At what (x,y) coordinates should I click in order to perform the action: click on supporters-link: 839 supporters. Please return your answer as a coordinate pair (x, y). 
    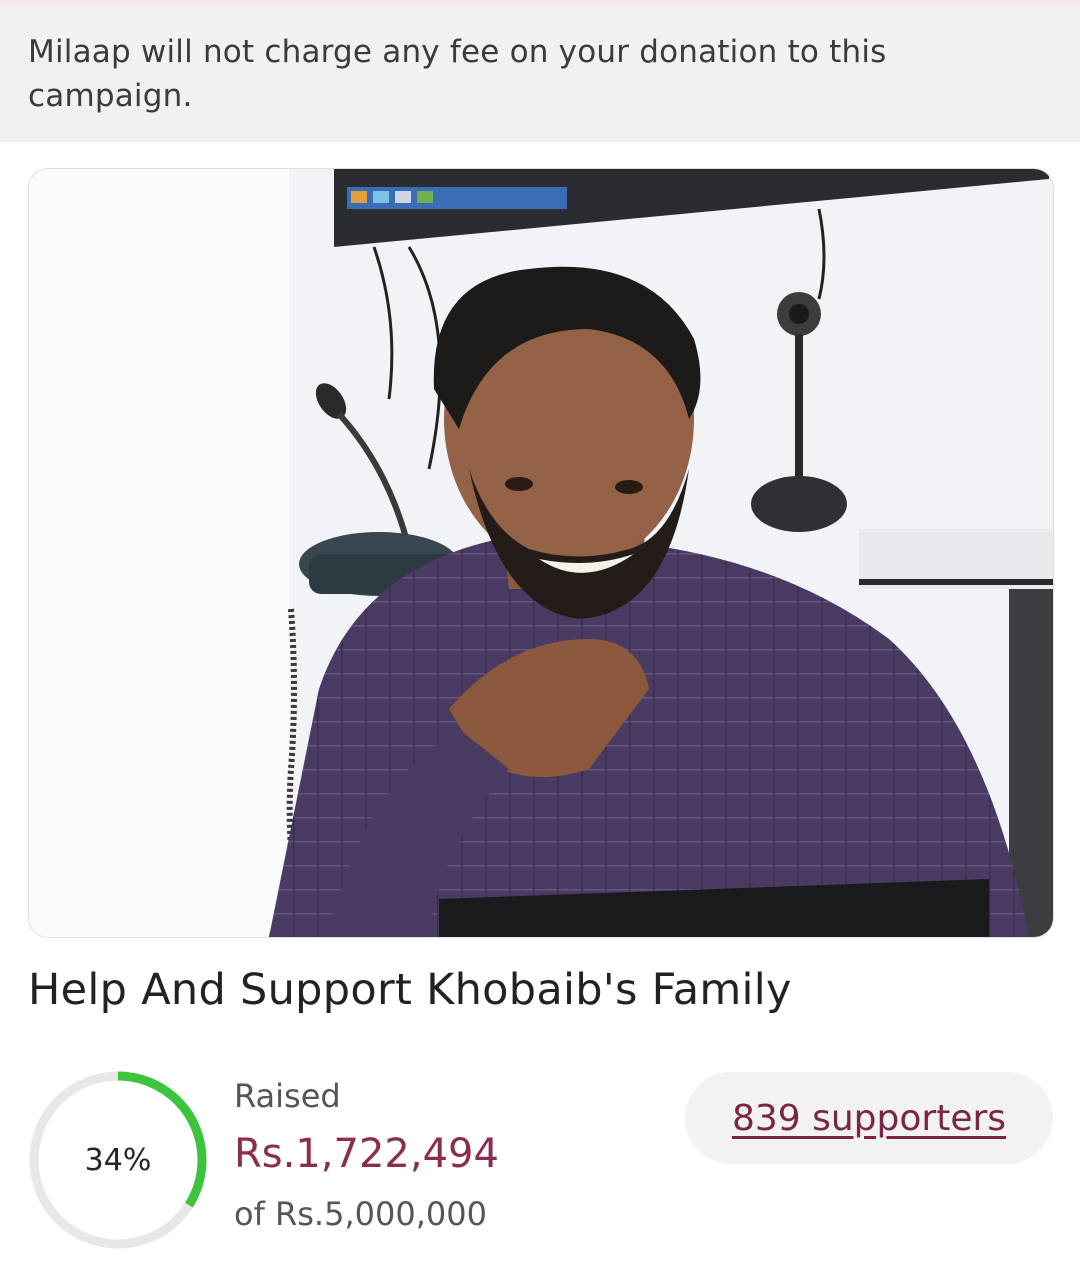
    Looking at the image, I should click on (869, 1118).